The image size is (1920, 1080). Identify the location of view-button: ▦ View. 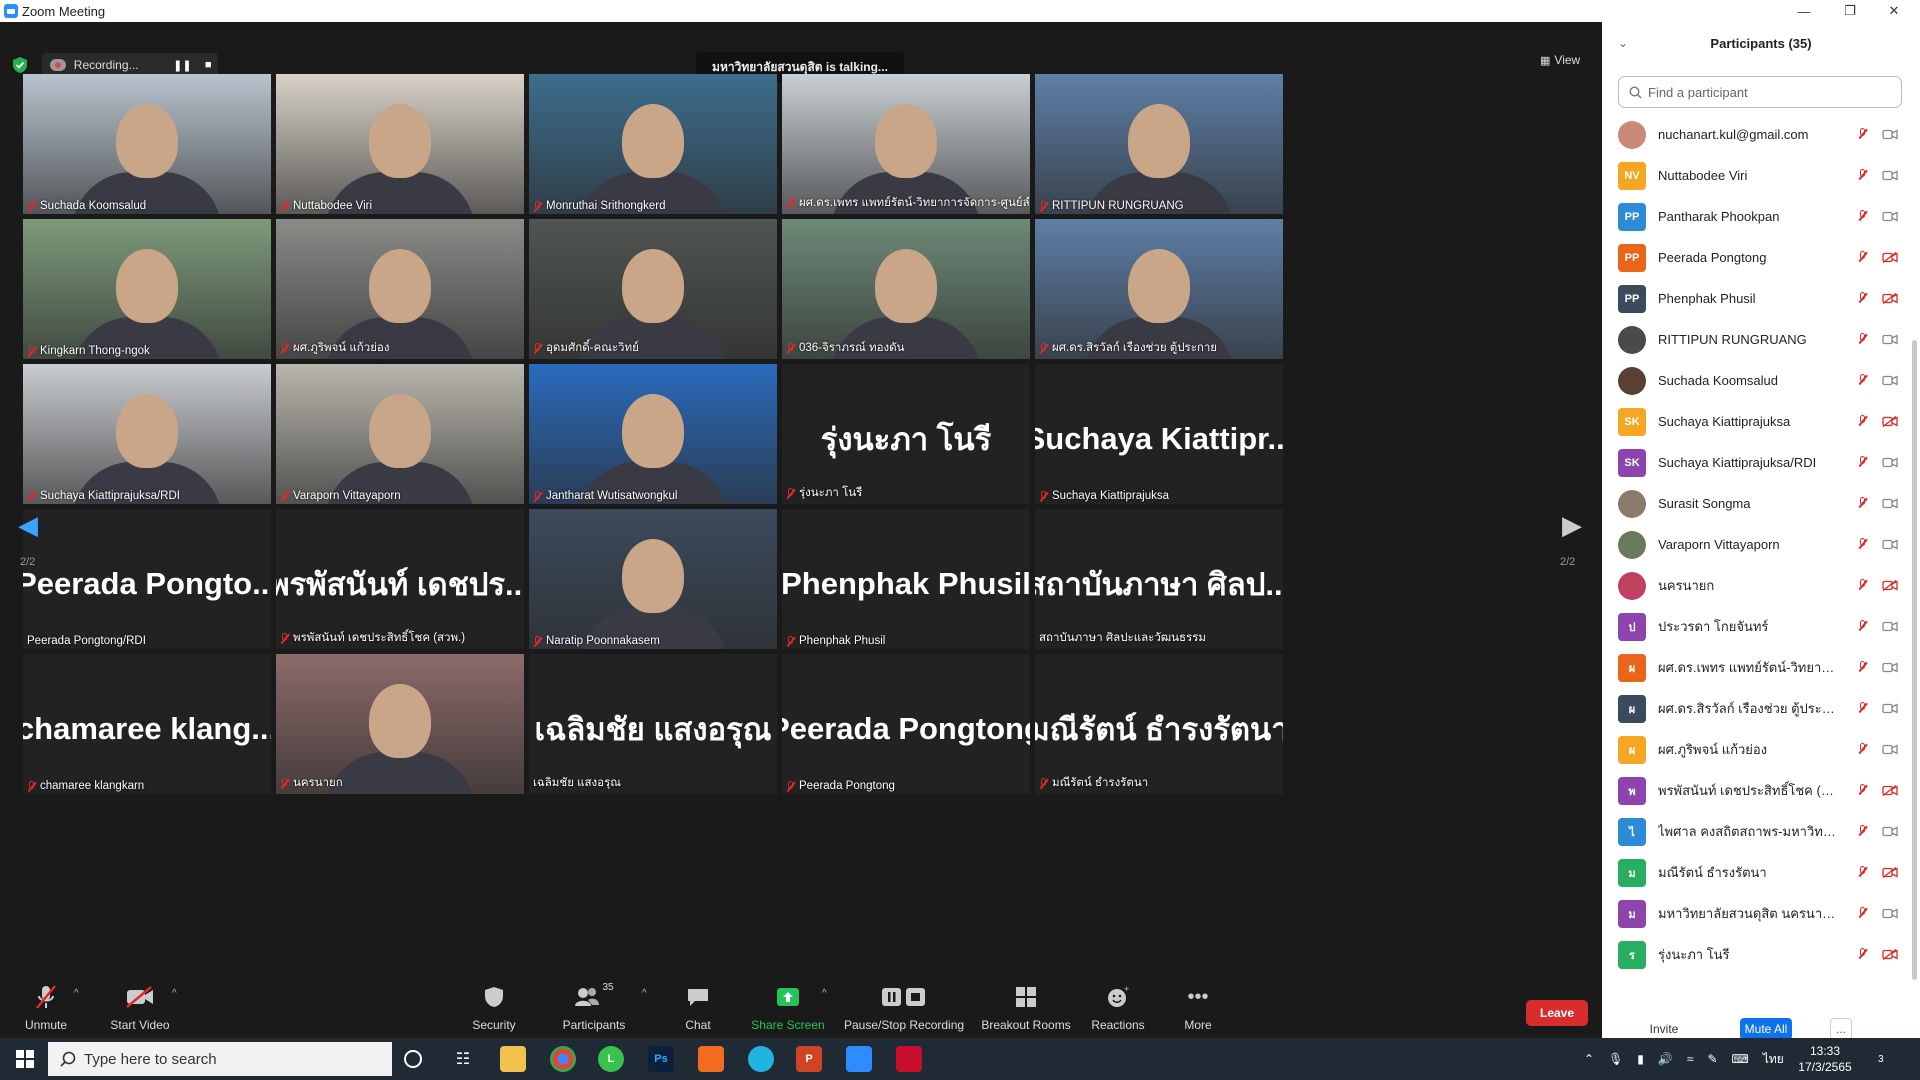
(1565, 60).